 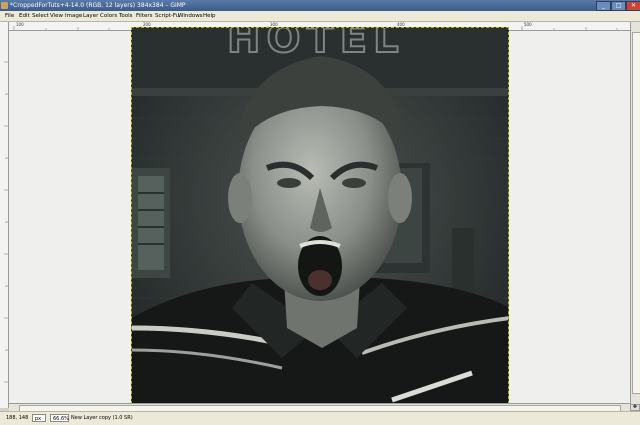 I want to click on ruler-ticks, so click(x=6, y=222).